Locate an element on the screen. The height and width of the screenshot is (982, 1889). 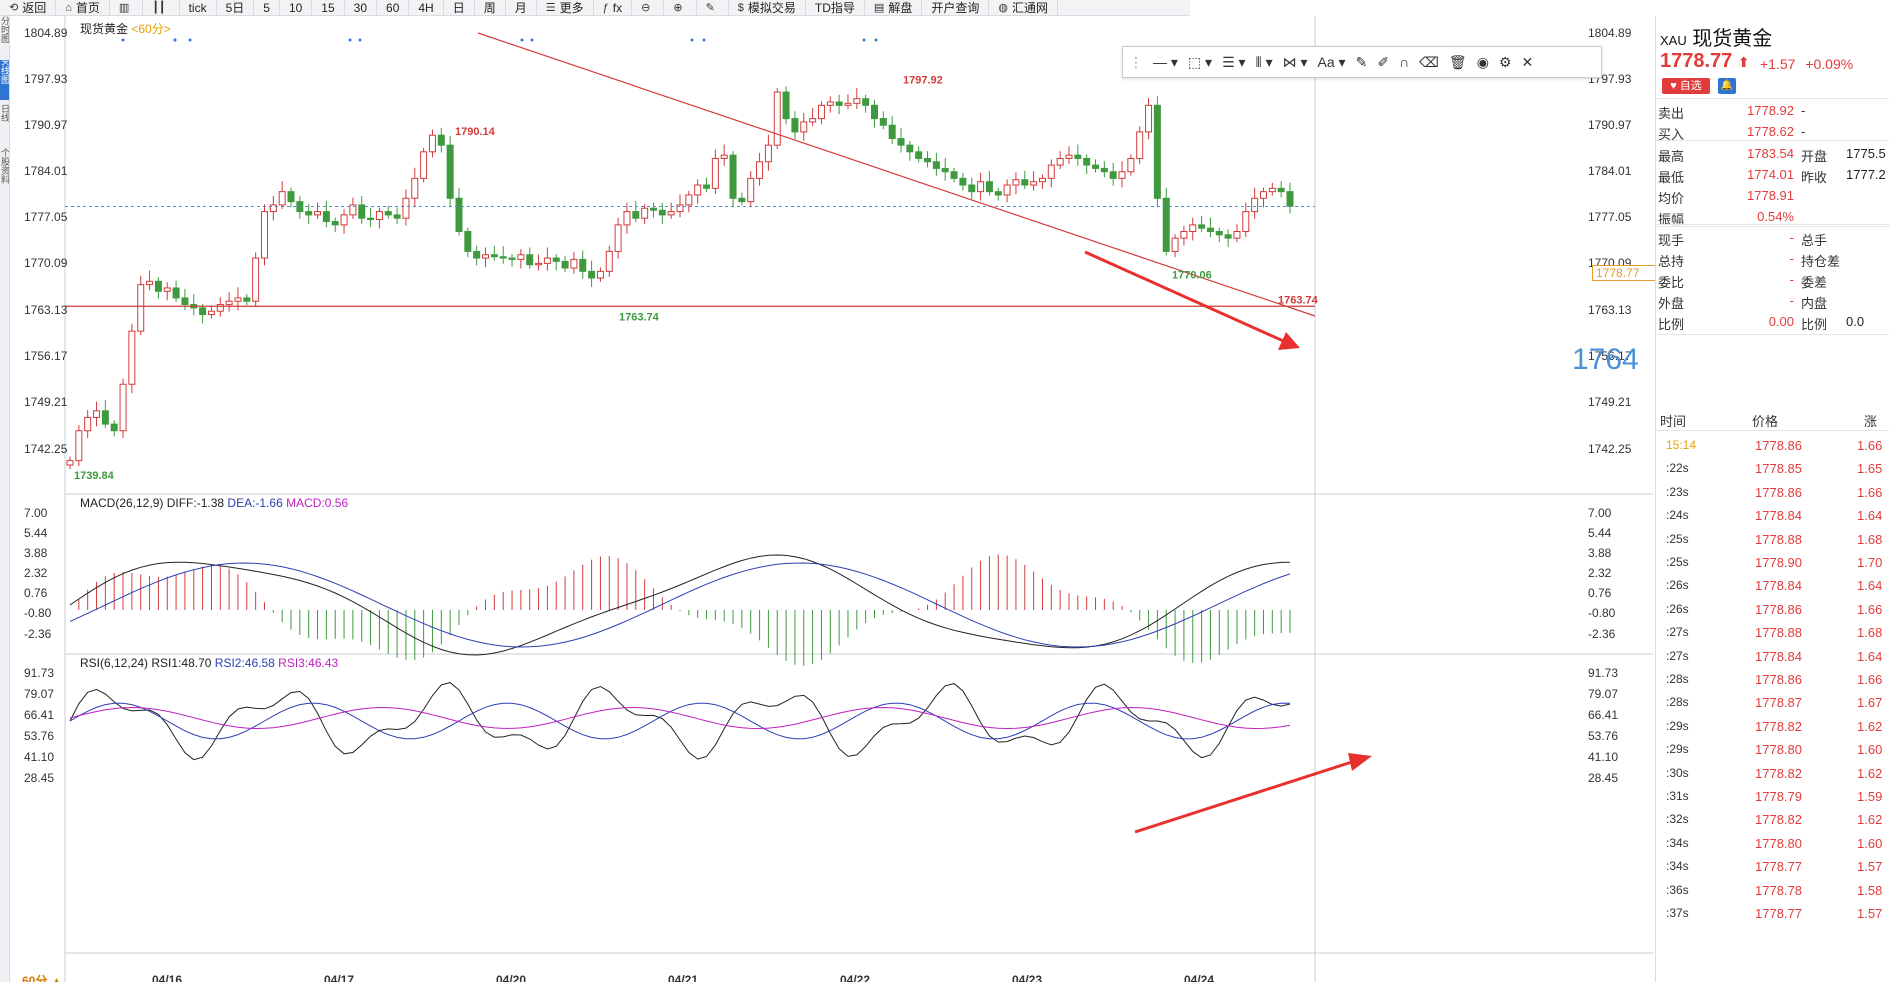
chart-period: <60分> is located at coordinates (150, 29).